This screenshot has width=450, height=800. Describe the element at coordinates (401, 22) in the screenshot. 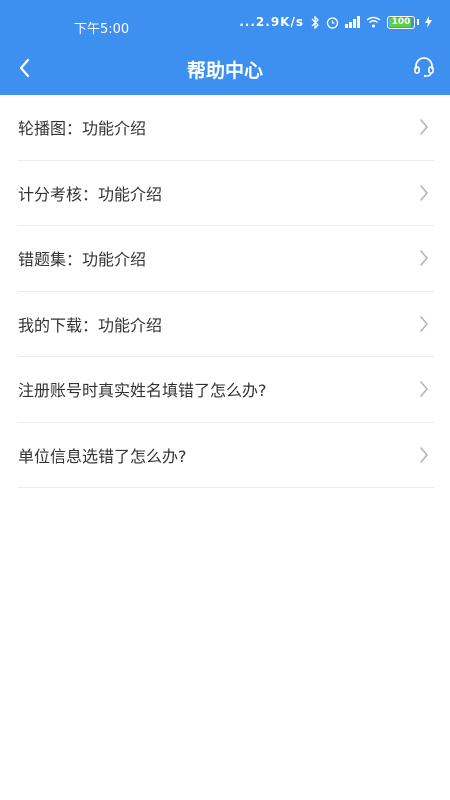

I see `battery-icon: 100` at that location.